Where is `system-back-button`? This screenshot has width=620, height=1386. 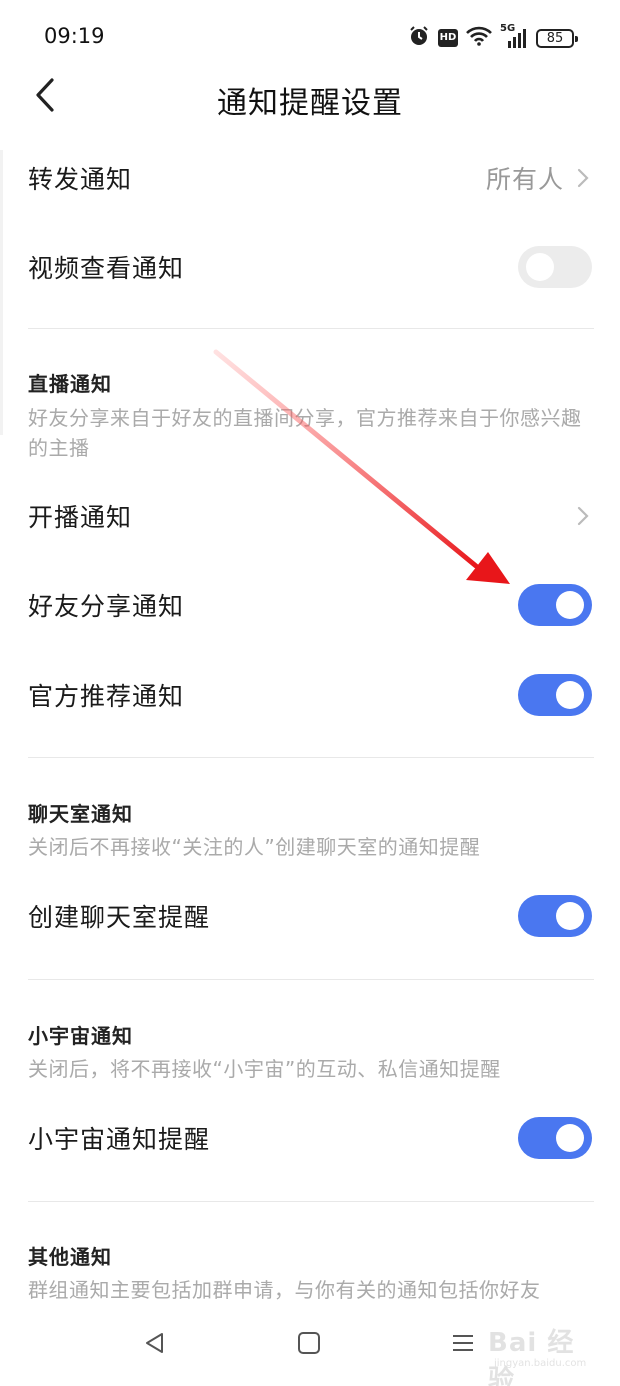 system-back-button is located at coordinates (155, 1345).